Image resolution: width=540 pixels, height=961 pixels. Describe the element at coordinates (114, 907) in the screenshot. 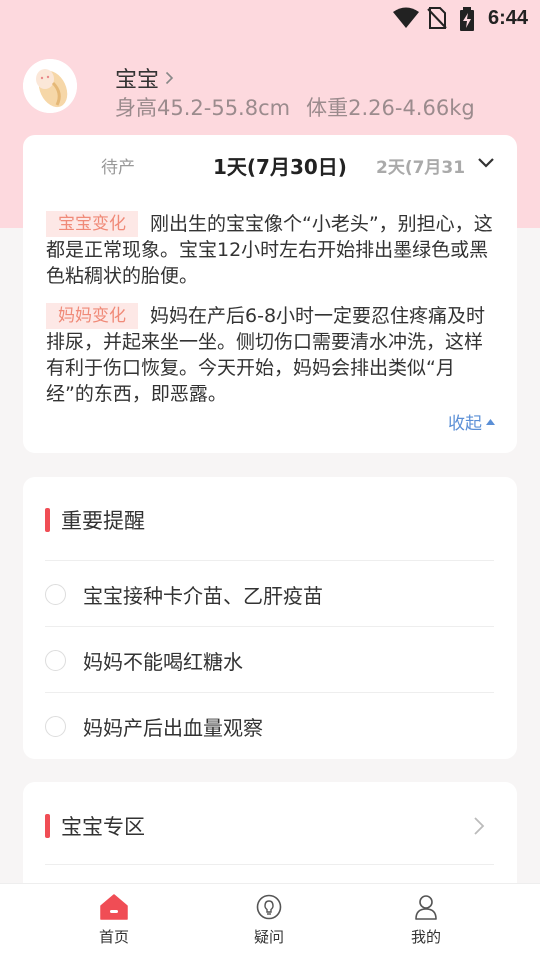

I see `home-icon` at that location.